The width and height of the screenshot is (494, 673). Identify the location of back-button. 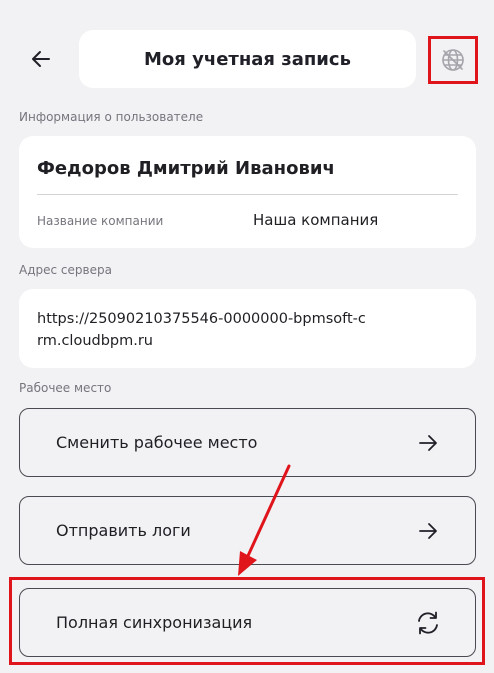
(41, 59).